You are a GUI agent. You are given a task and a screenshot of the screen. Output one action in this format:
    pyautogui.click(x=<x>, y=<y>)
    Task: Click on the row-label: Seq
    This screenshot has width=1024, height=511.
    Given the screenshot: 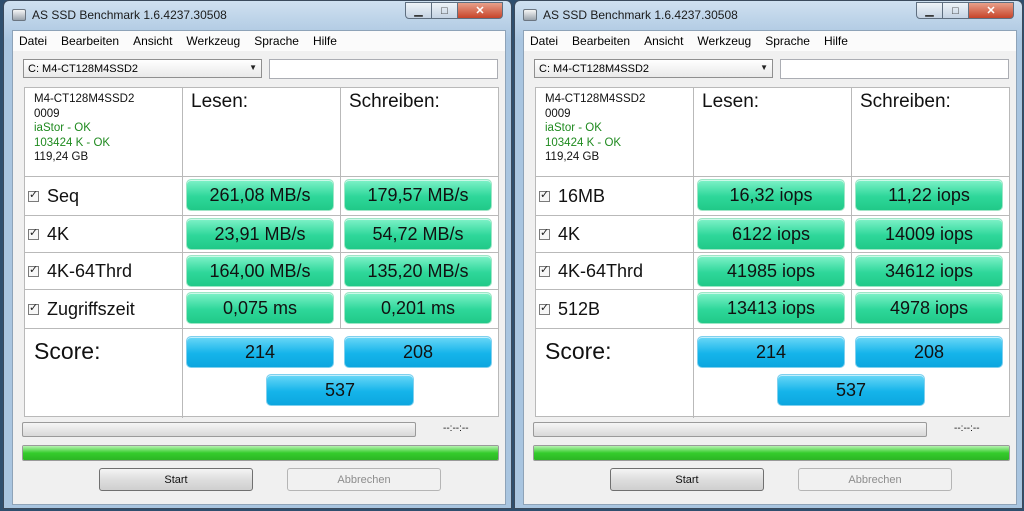 What is the action you would take?
    pyautogui.click(x=53, y=196)
    